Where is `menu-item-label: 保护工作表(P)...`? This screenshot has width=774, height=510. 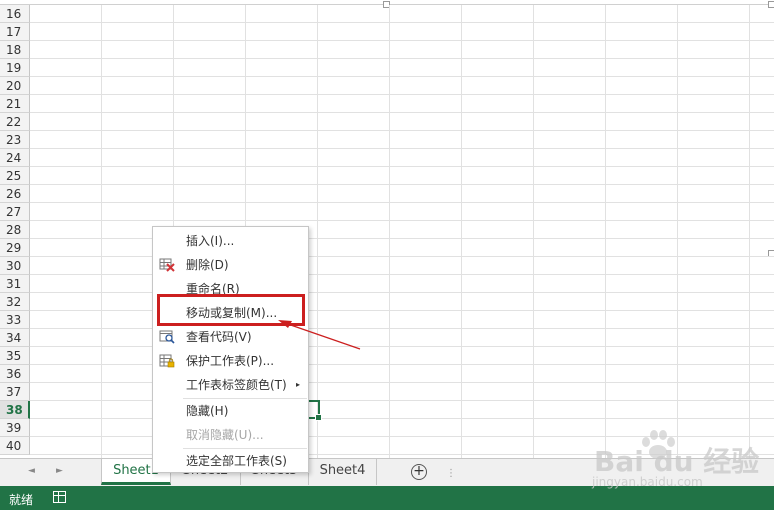
menu-item-label: 保护工作表(P)... is located at coordinates (230, 361).